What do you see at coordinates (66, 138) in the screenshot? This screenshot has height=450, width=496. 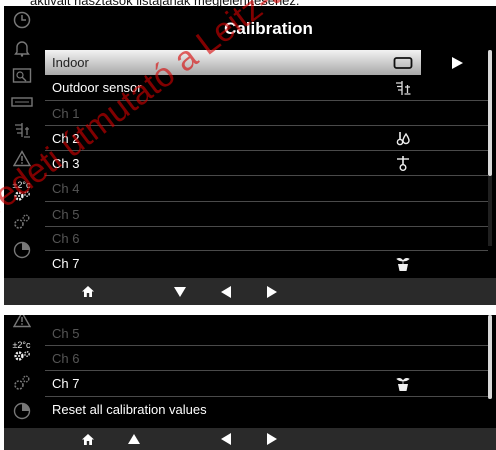 I see `row-label: Ch 2` at bounding box center [66, 138].